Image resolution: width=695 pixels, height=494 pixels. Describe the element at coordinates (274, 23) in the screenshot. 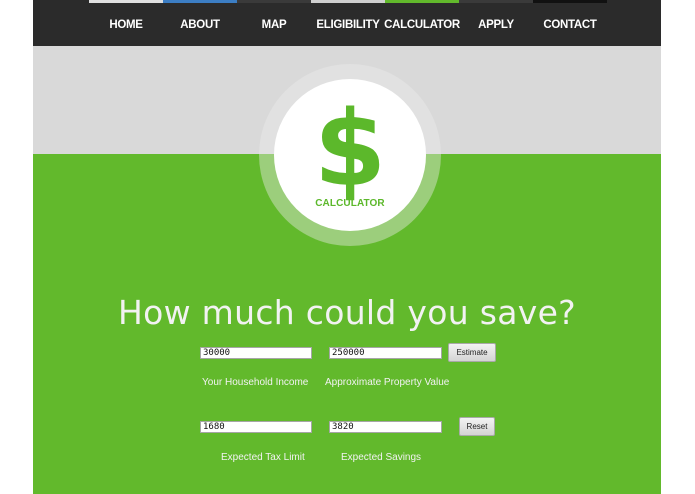

I see `nav-item-map: MAP` at that location.